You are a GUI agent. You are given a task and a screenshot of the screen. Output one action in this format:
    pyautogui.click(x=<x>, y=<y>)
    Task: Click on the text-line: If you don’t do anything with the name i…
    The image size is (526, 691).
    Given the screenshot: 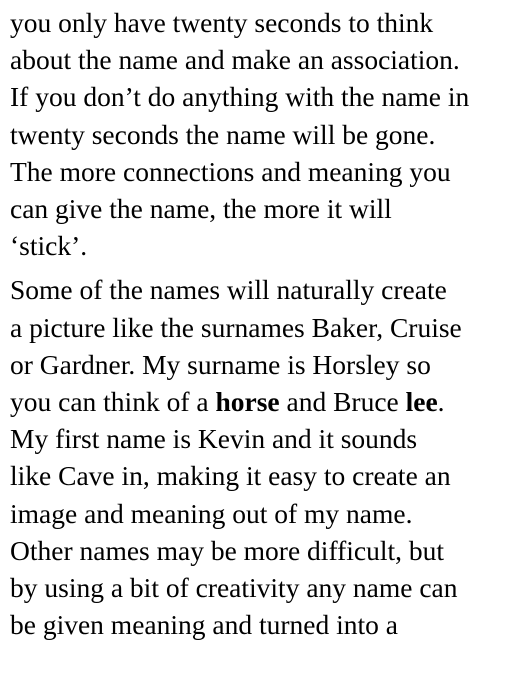 What is the action you would take?
    pyautogui.click(x=240, y=97)
    